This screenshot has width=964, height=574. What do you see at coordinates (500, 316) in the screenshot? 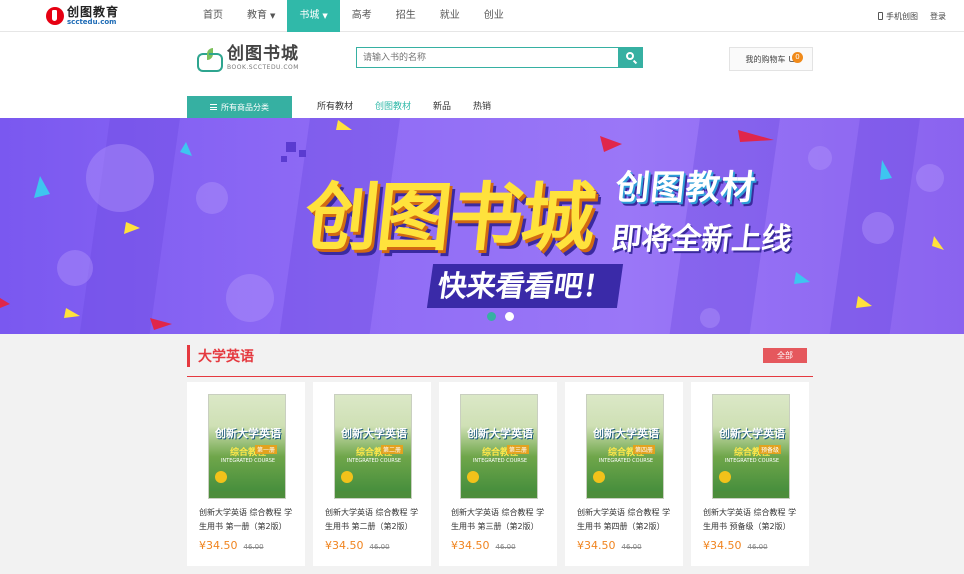
I see `carousel-dots` at bounding box center [500, 316].